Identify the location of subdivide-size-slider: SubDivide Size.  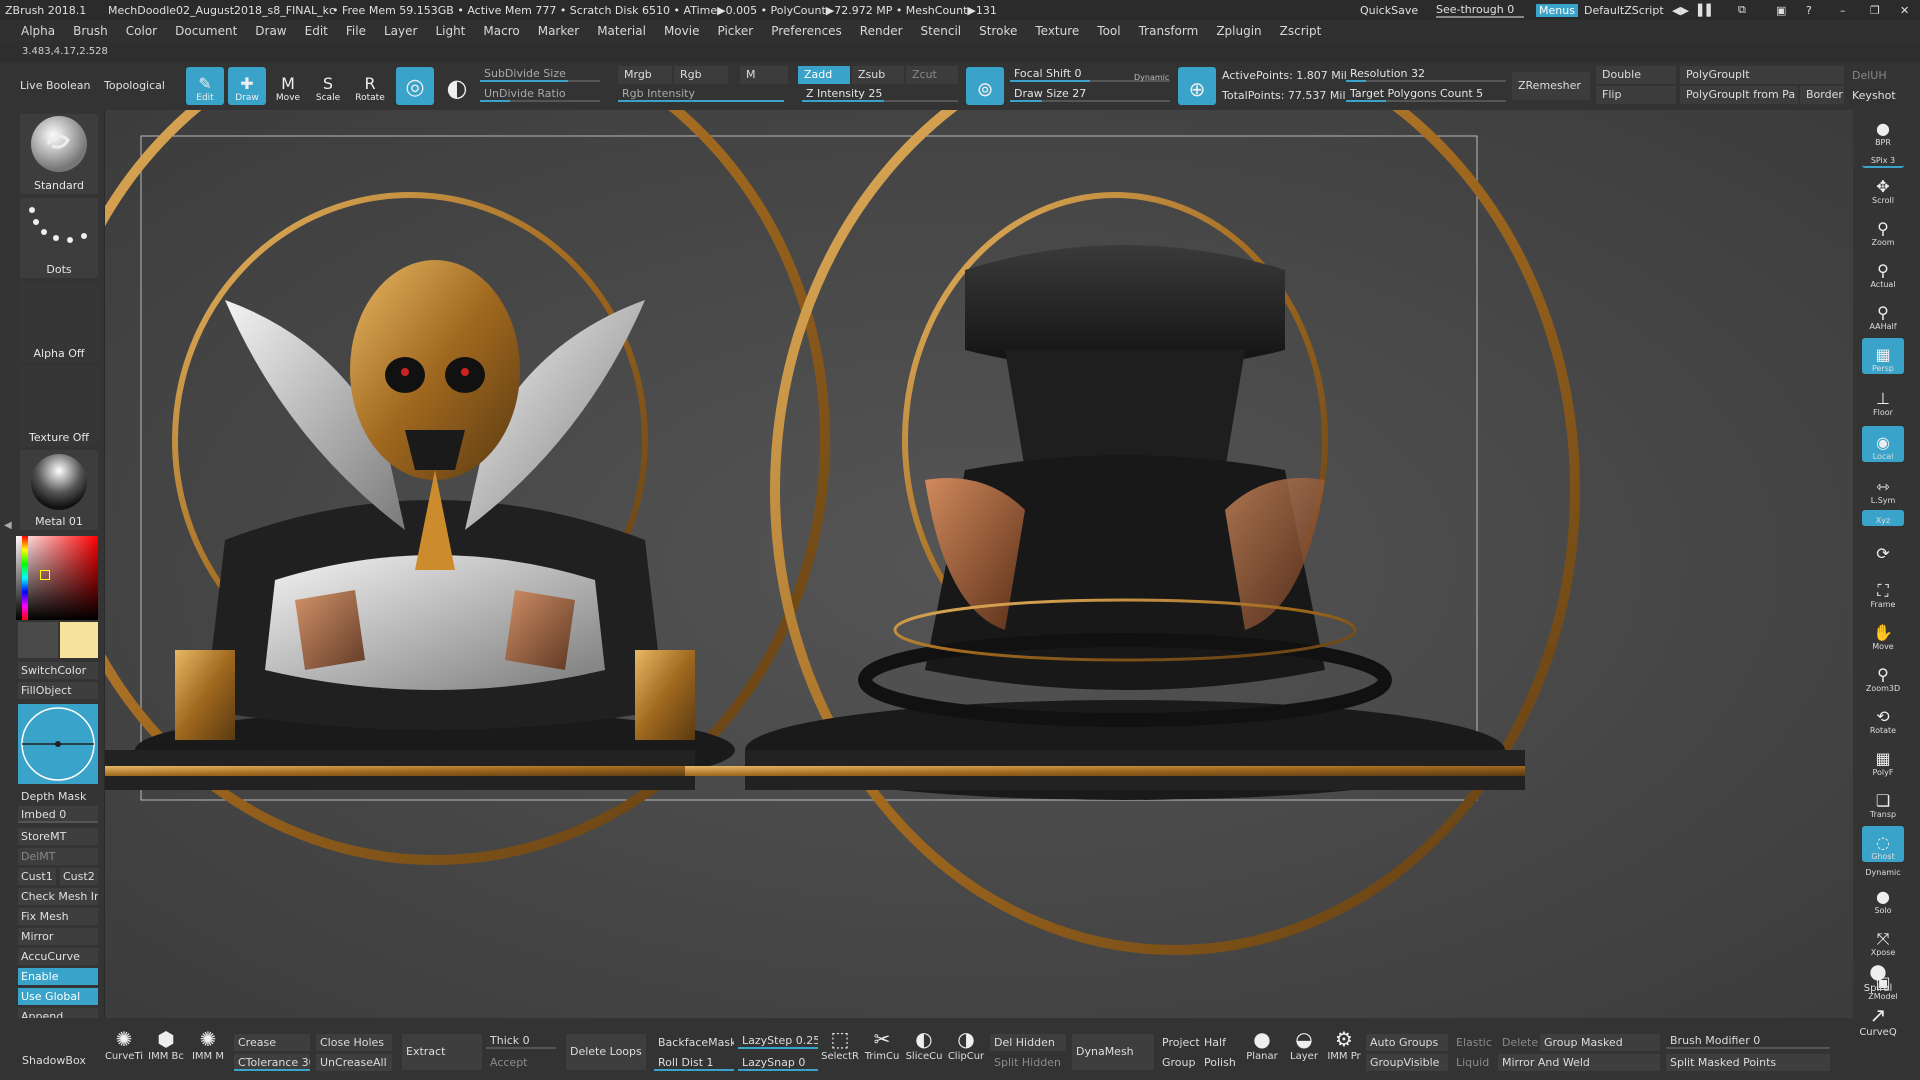
(540, 74).